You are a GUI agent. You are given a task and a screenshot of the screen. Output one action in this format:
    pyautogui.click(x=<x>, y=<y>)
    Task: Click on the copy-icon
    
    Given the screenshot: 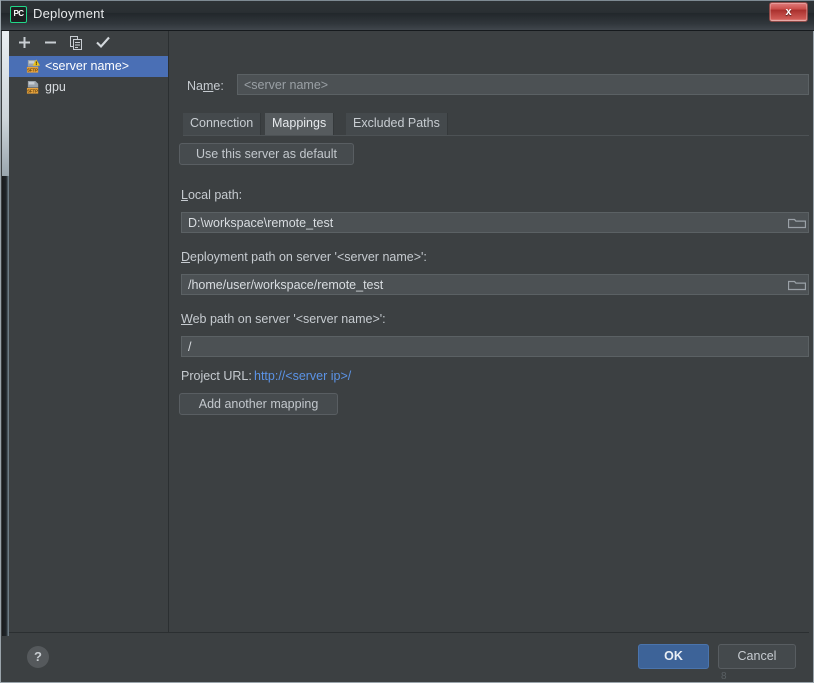 What is the action you would take?
    pyautogui.click(x=75, y=43)
    